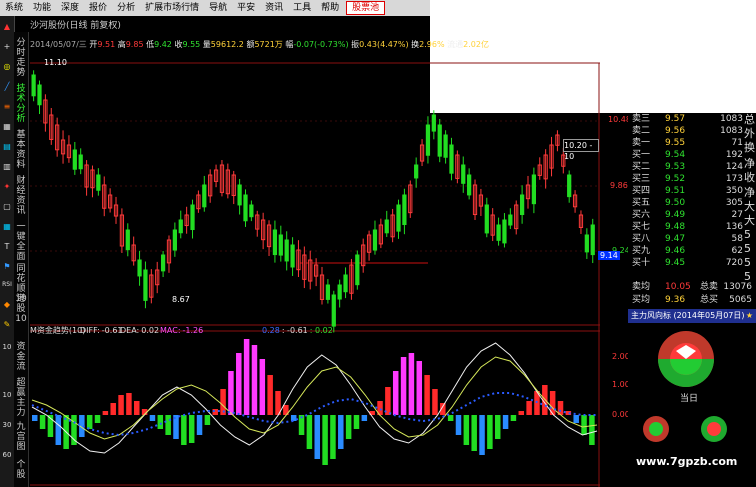  What do you see at coordinates (692, 167) in the screenshot?
I see `buy-level-2: 买二 9.53 124` at bounding box center [692, 167].